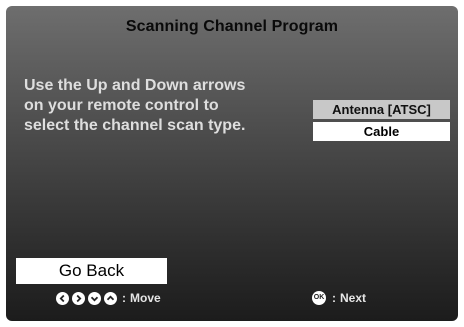 The image size is (464, 327). I want to click on next-legend: OK : Next, so click(339, 298).